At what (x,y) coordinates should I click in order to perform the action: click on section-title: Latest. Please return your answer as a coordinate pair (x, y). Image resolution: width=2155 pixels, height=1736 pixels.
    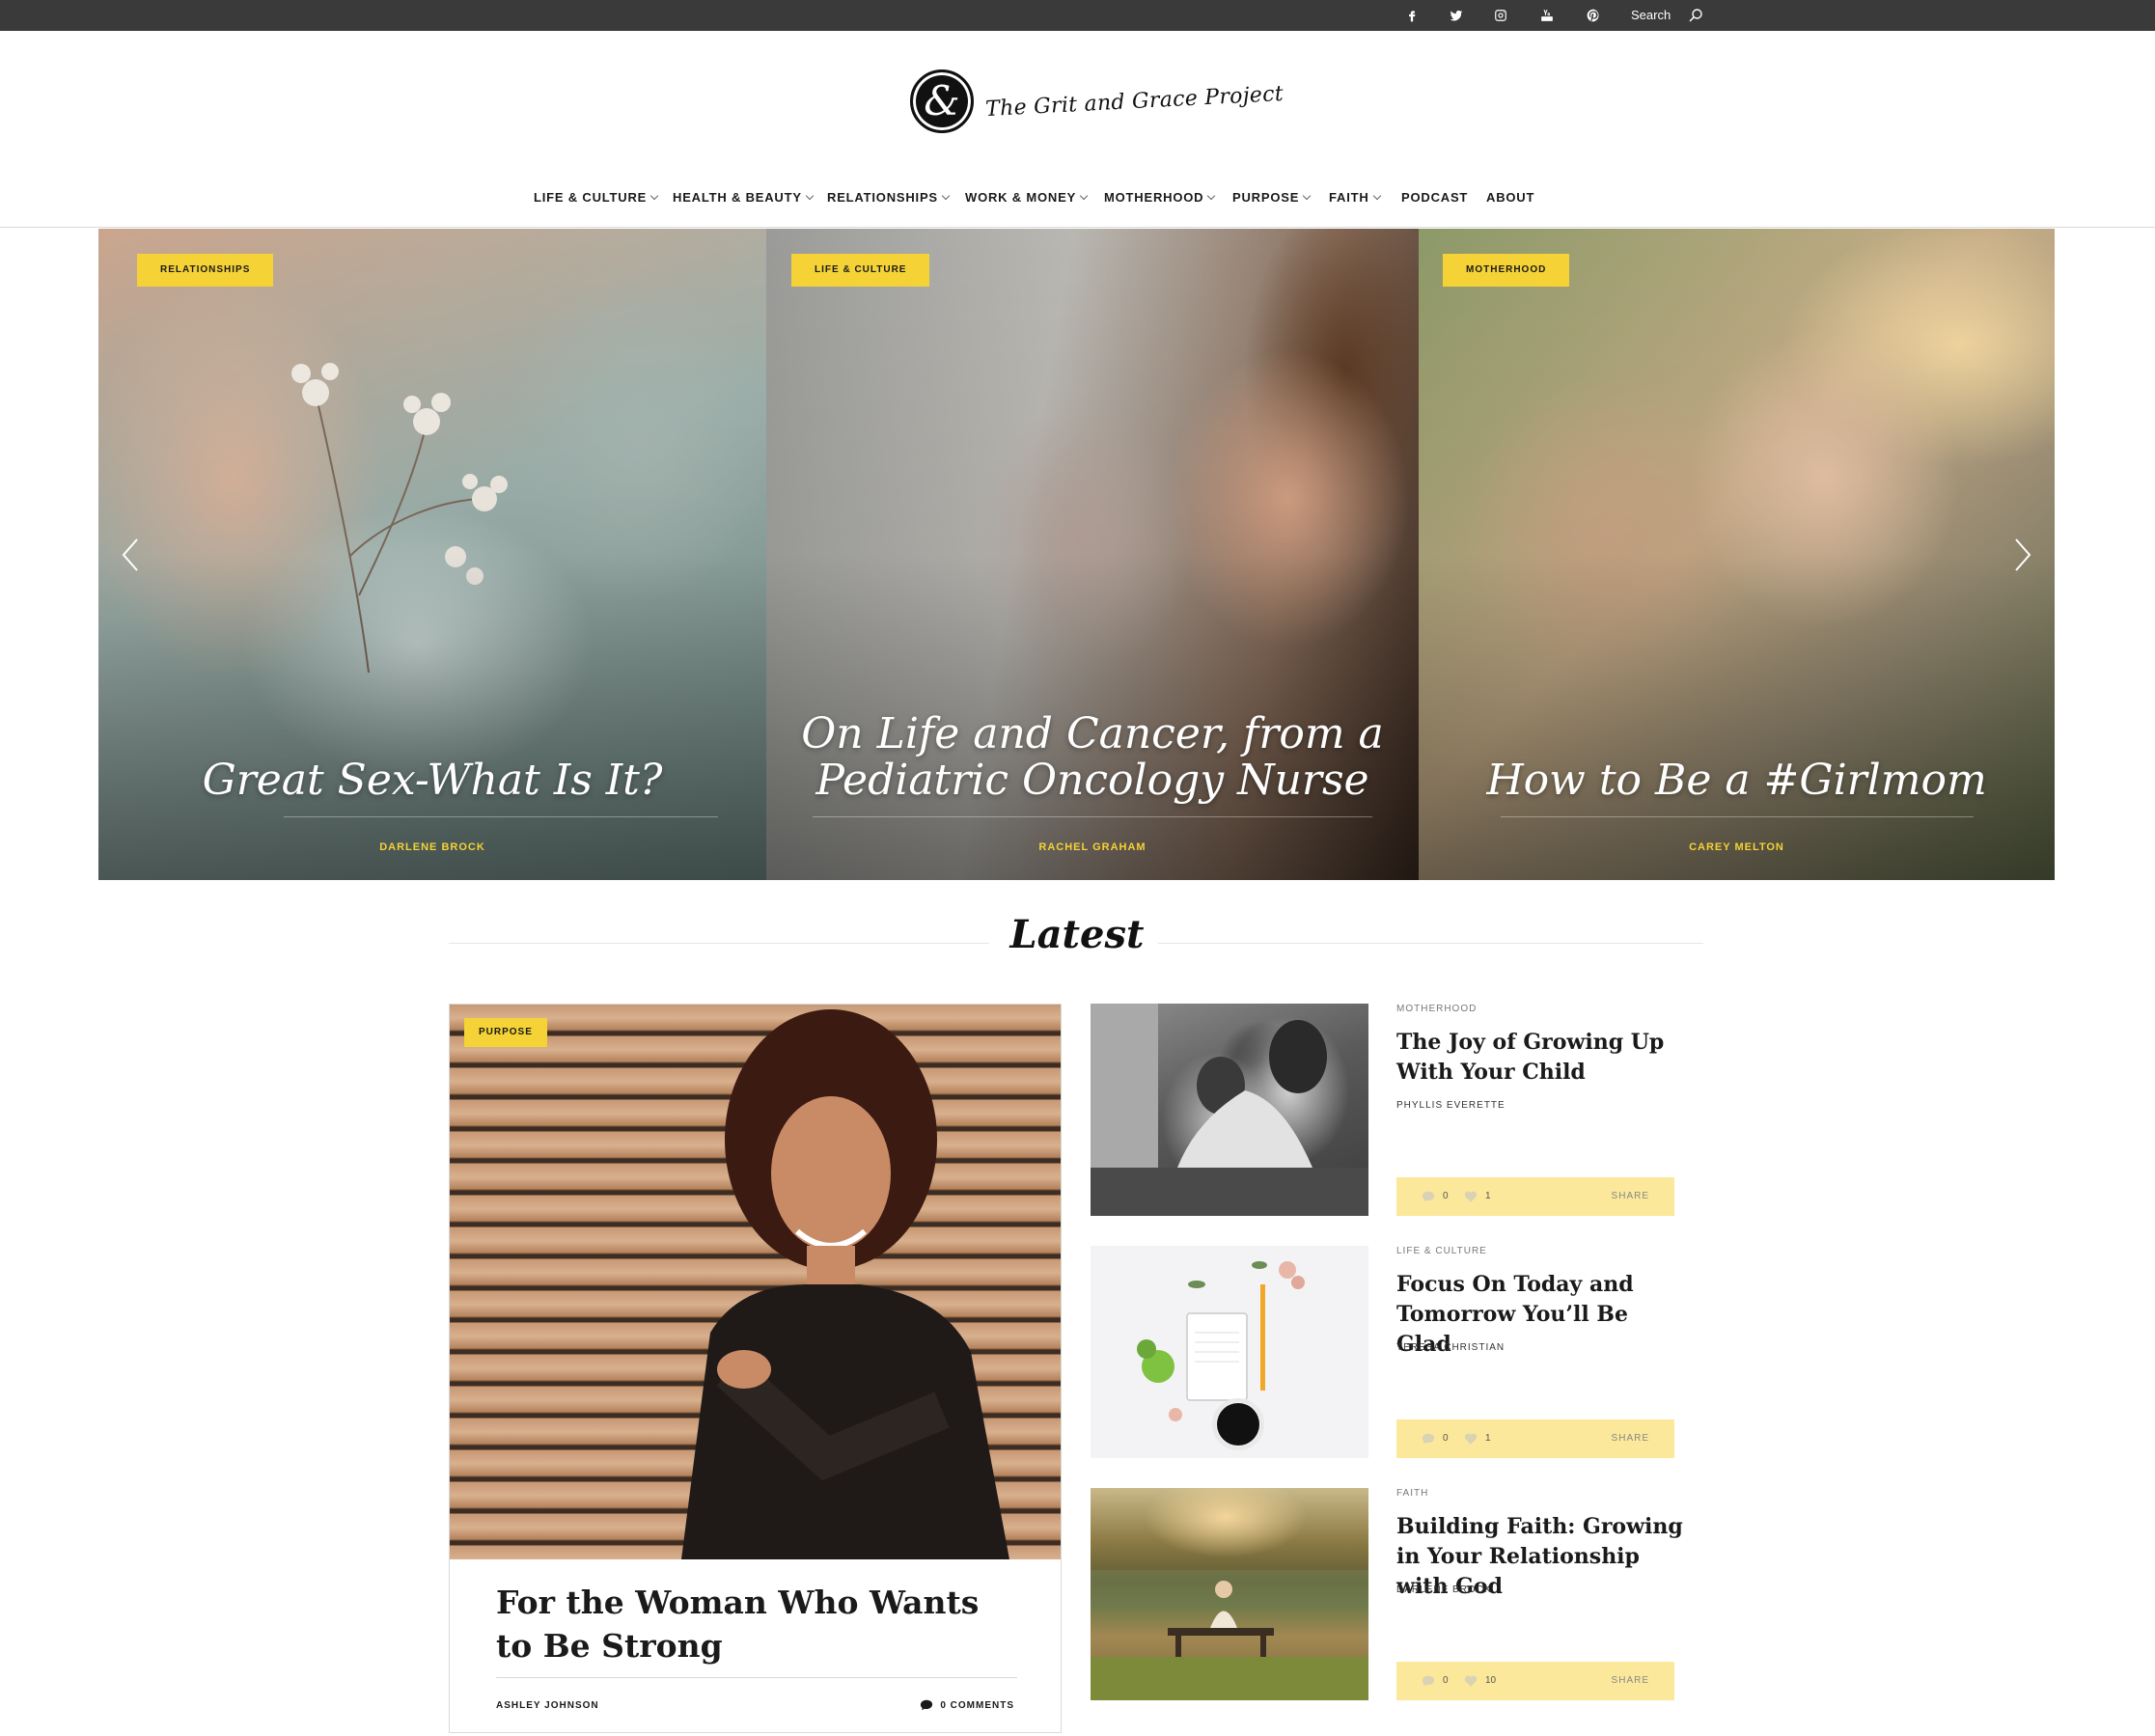
    Looking at the image, I should click on (1077, 934).